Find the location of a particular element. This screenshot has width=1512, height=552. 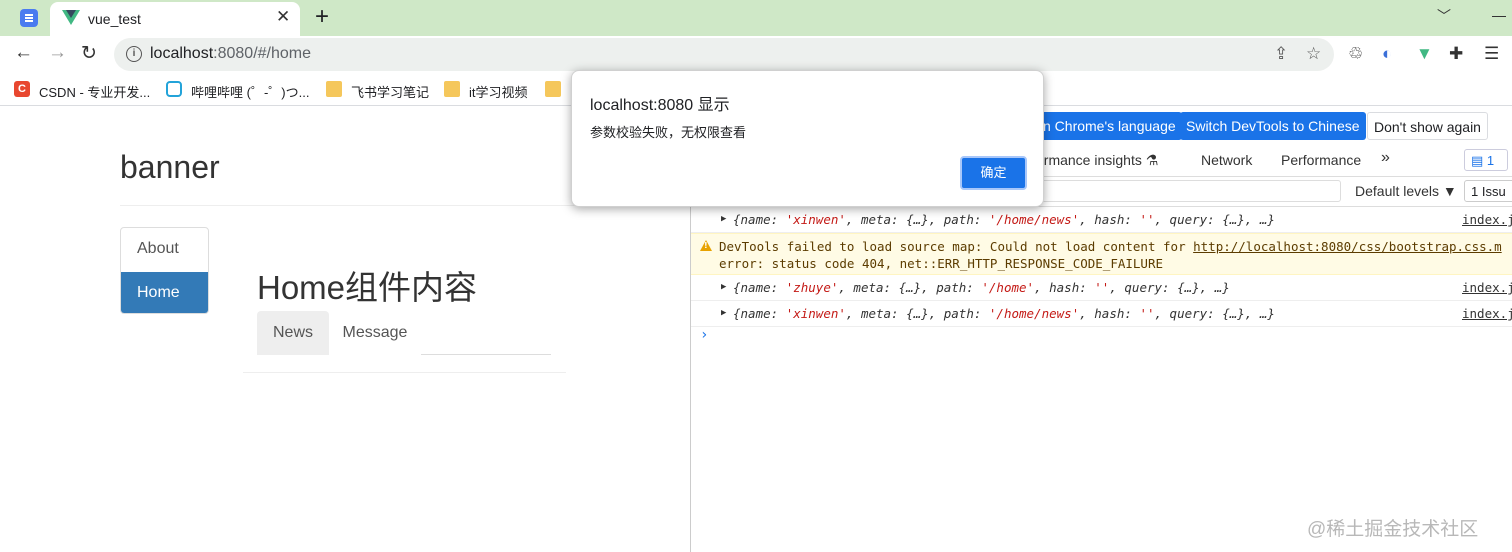

alert-dialog: localhost:8080 显示 参数校验失败，无权限查看 确定 is located at coordinates (807, 138).